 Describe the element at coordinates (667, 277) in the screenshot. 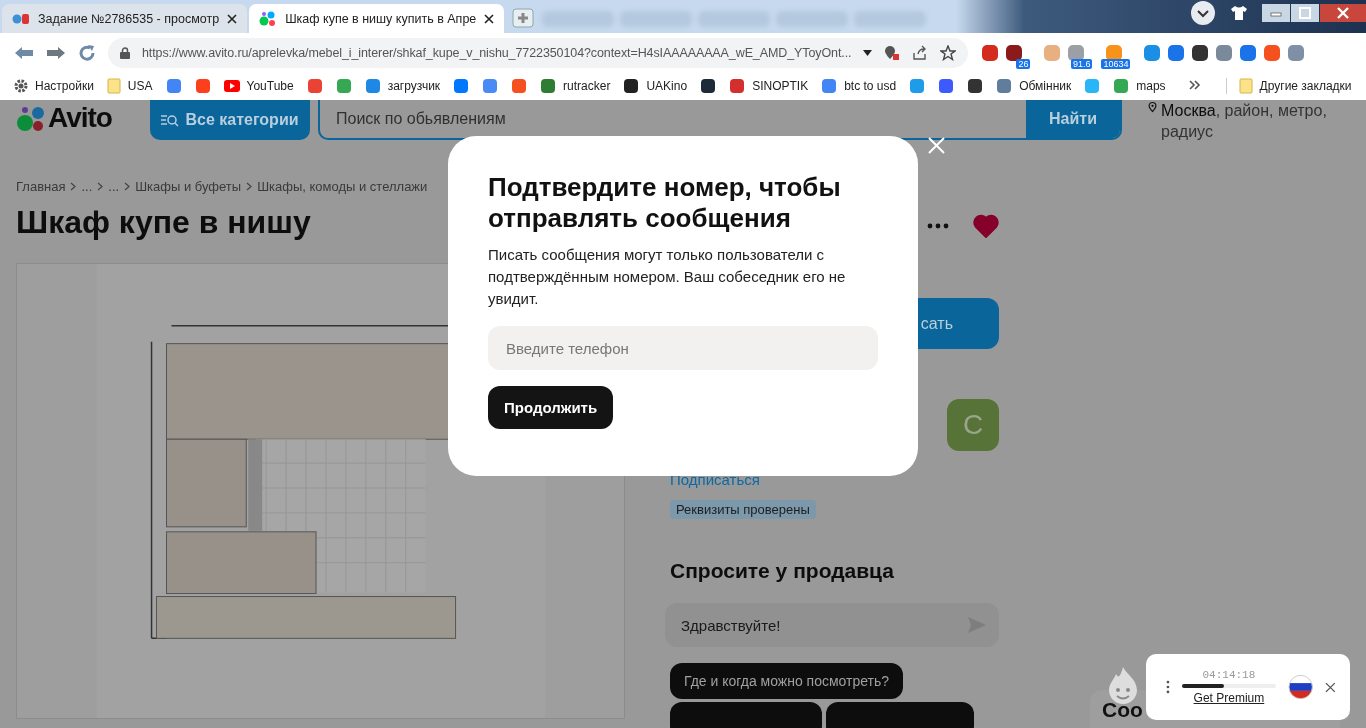

I see `dialog-text: Писать сообщения могут только пользователи с подтверждённым номером. Ваш собеседник его не увидит.` at that location.